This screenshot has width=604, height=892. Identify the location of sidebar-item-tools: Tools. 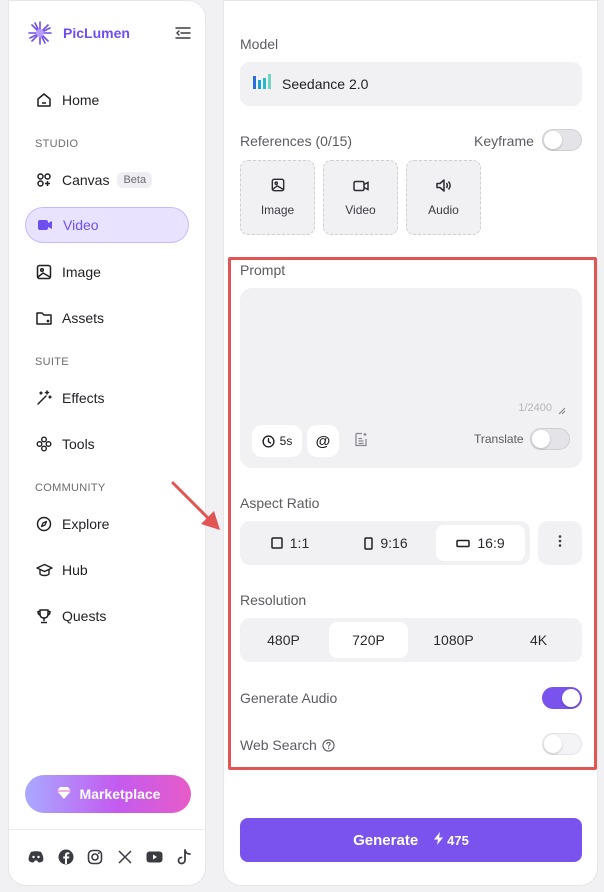
(107, 444).